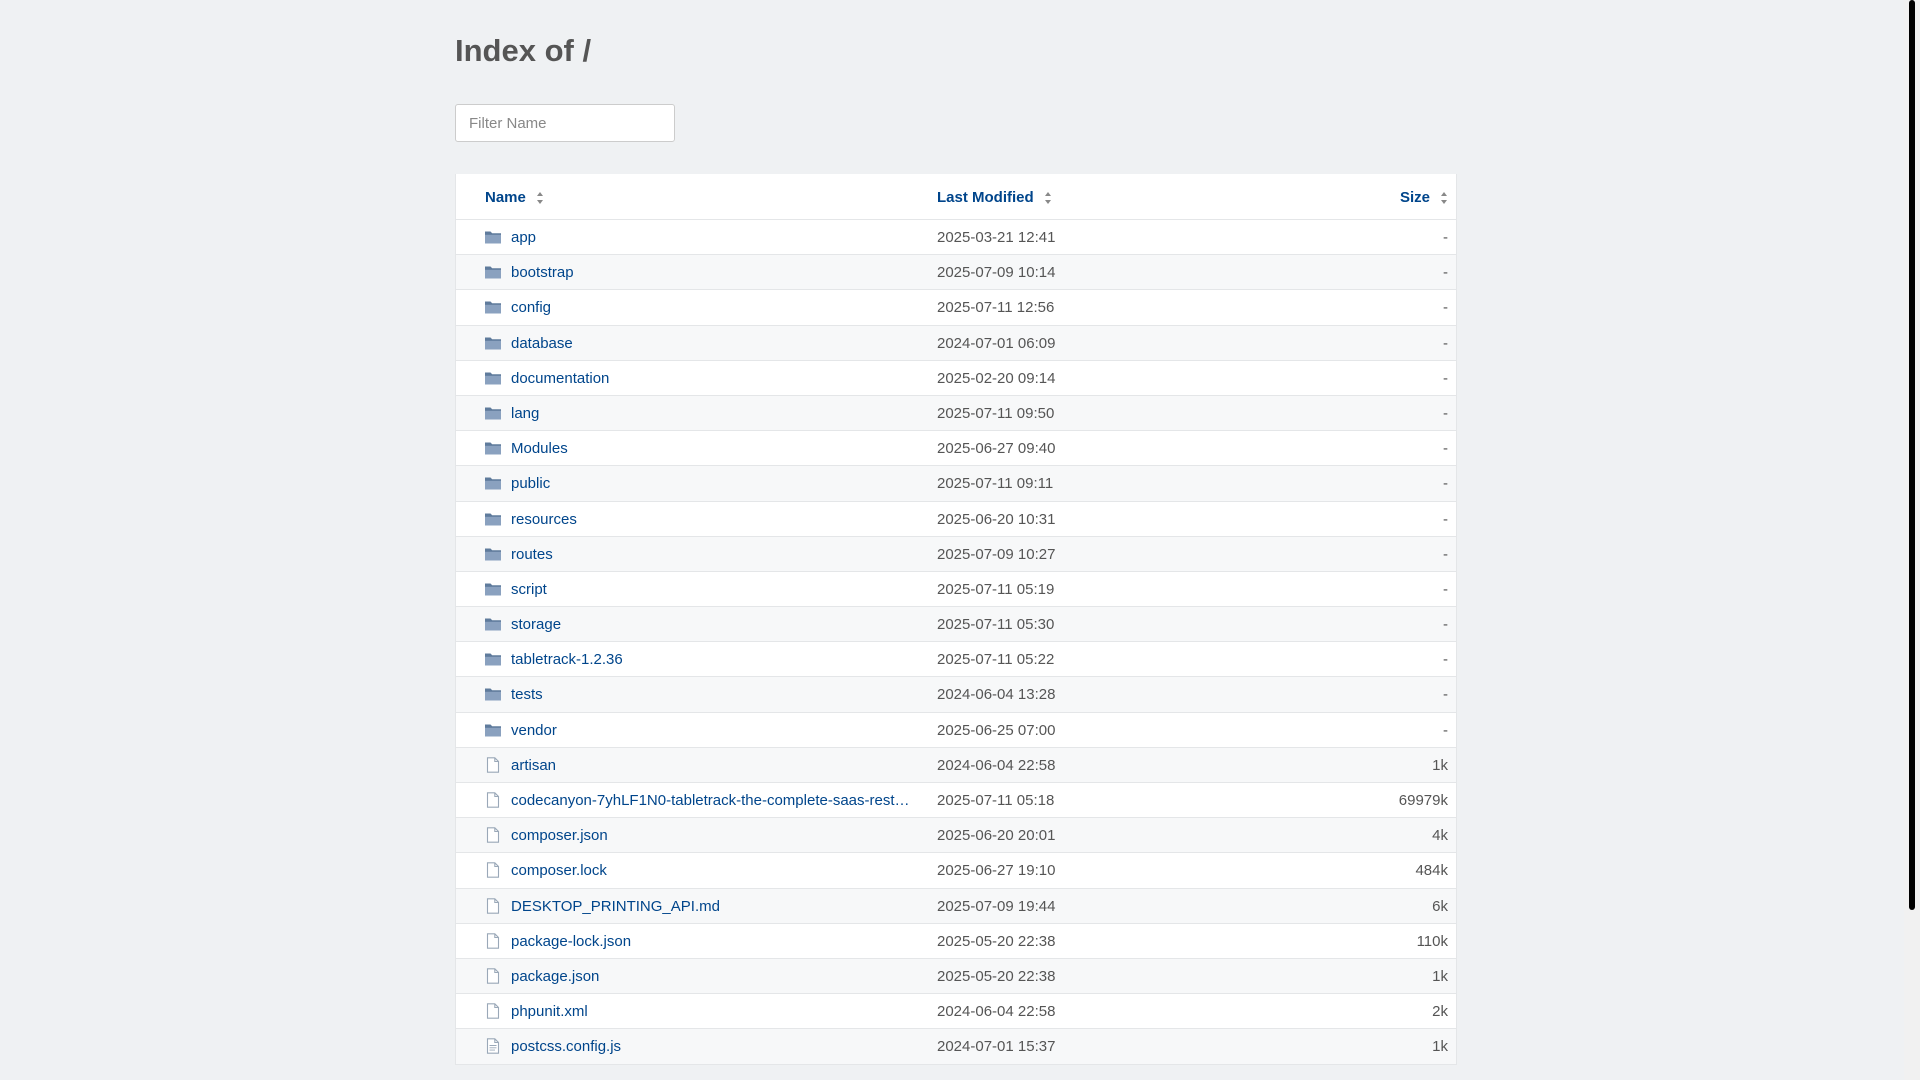 This screenshot has width=1920, height=1080. I want to click on last-modified-cell: 2025-07-09 10:27, so click(996, 554).